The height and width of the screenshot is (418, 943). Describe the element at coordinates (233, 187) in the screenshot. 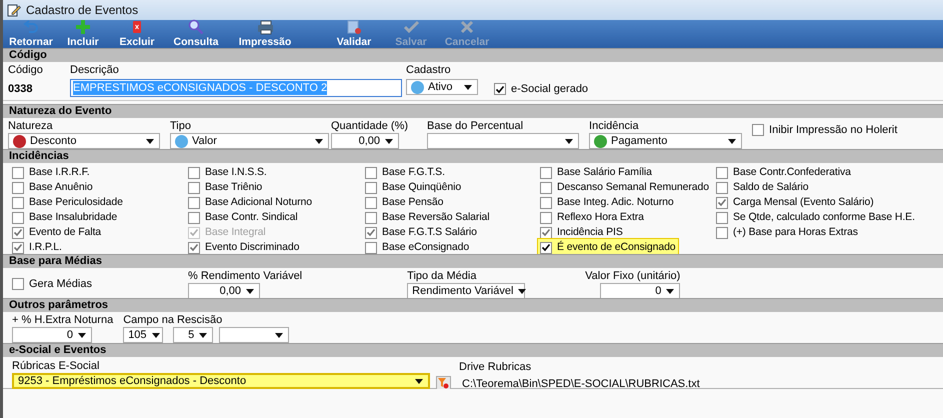

I see `checkbox-label: Base Triênio` at that location.